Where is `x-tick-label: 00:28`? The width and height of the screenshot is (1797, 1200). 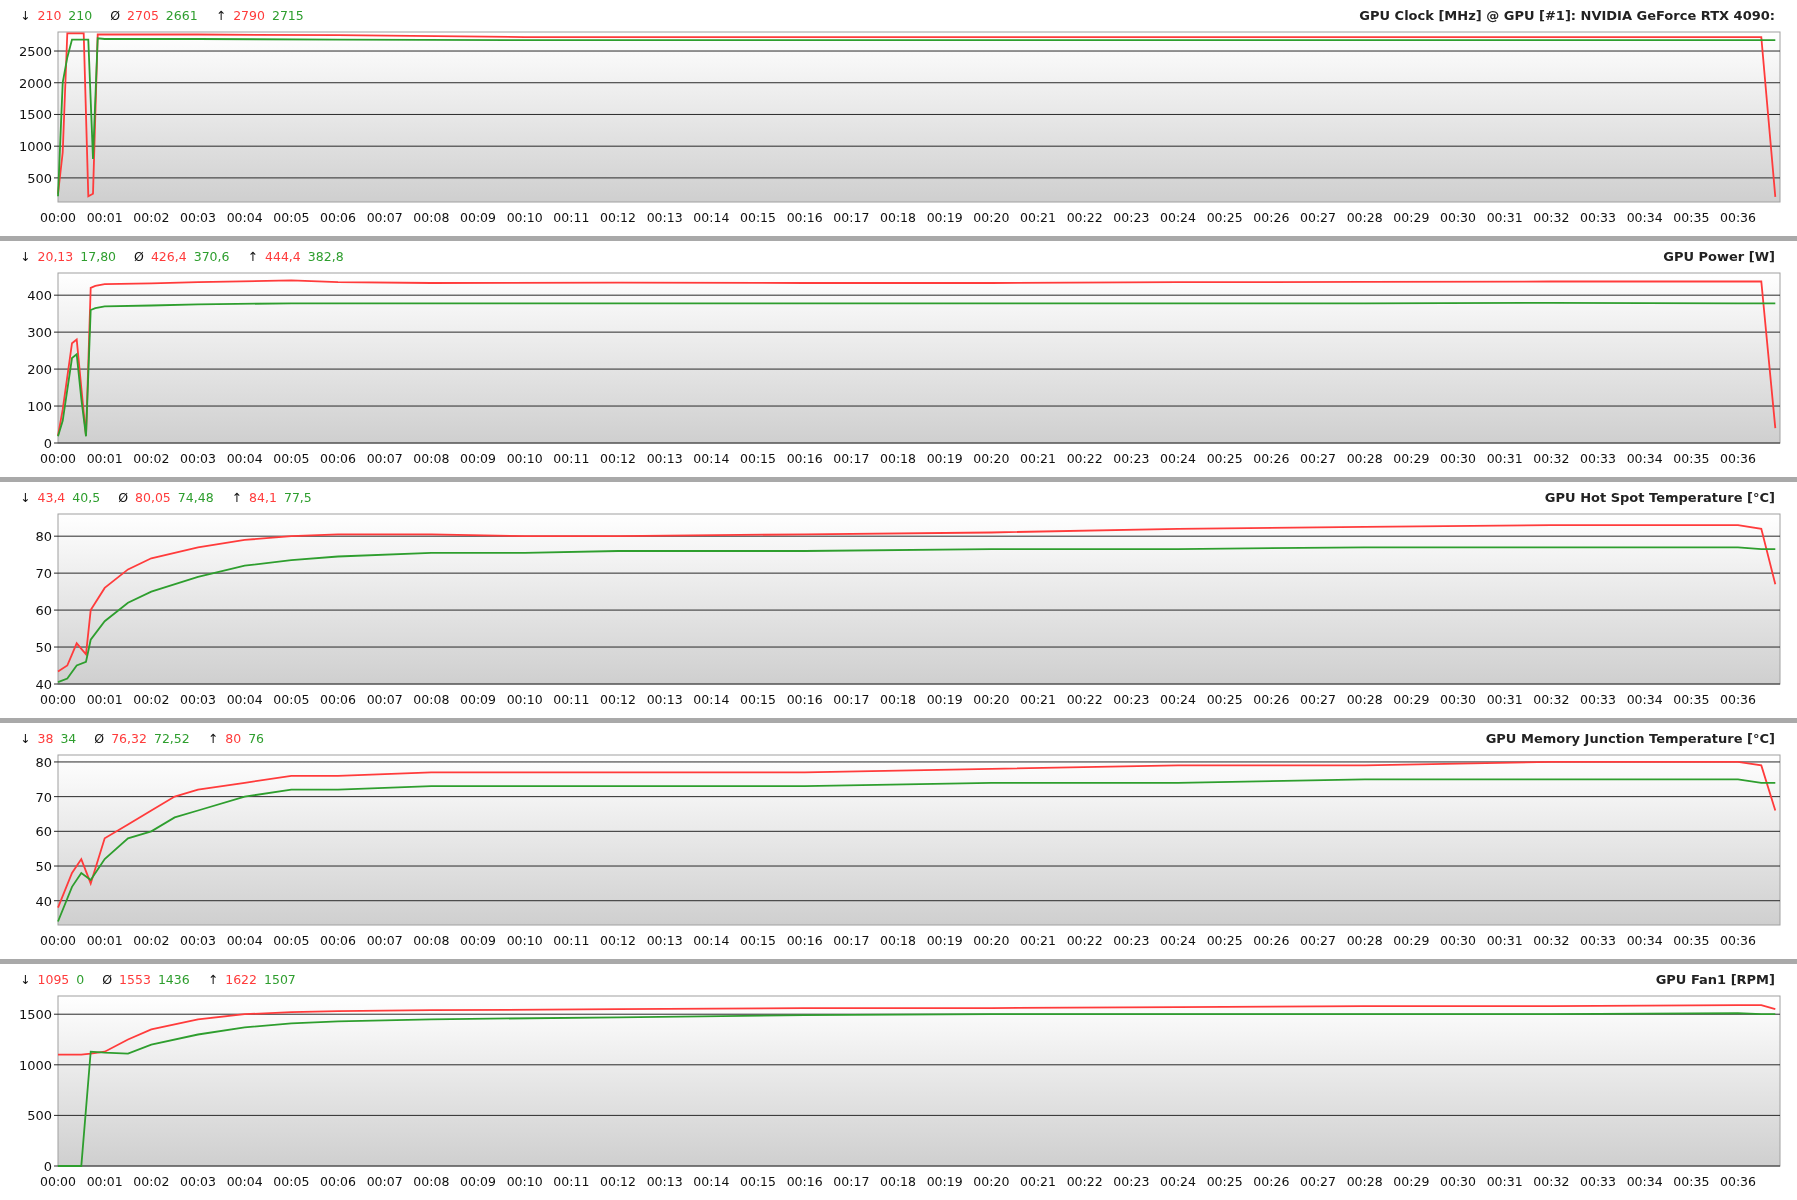
x-tick-label: 00:28 is located at coordinates (1364, 217).